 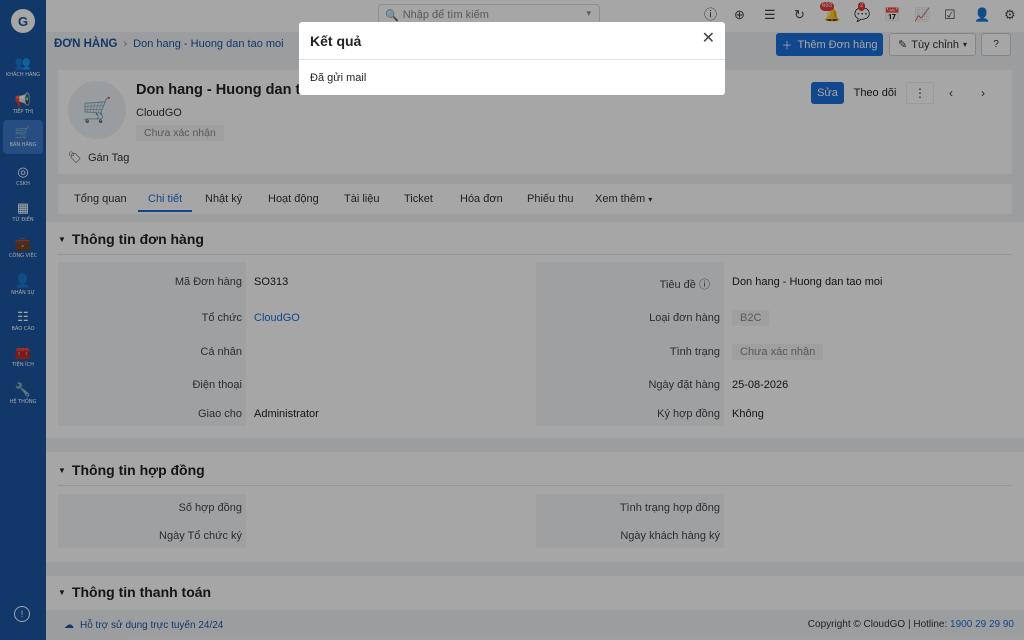 I want to click on modal-divider, so click(x=512, y=59).